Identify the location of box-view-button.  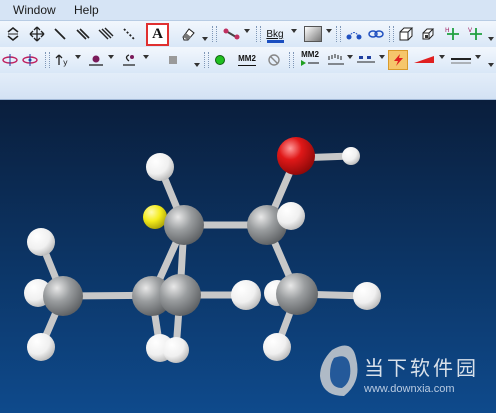
(406, 34).